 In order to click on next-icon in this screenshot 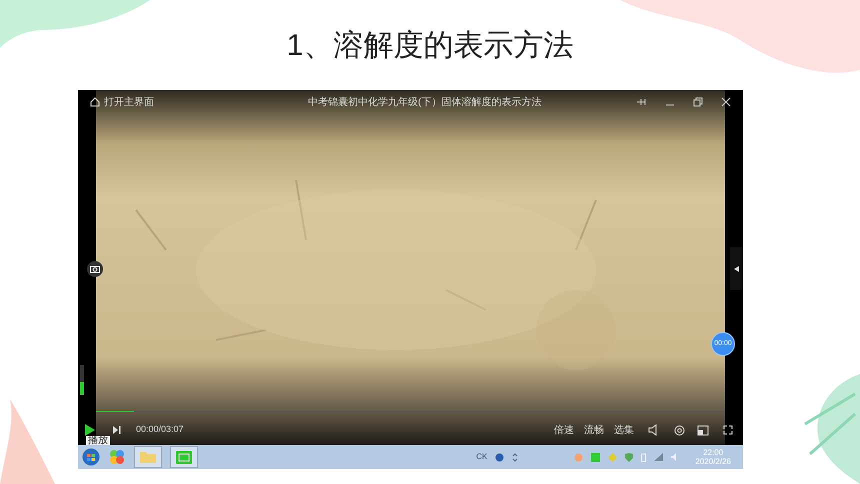, I will do `click(117, 430)`.